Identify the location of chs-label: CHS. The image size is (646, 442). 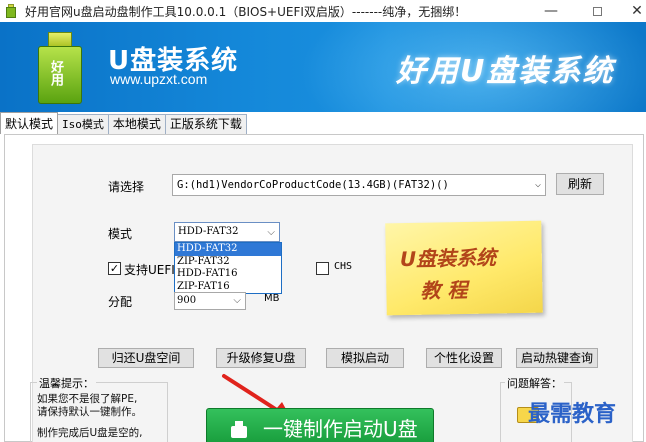
(343, 266).